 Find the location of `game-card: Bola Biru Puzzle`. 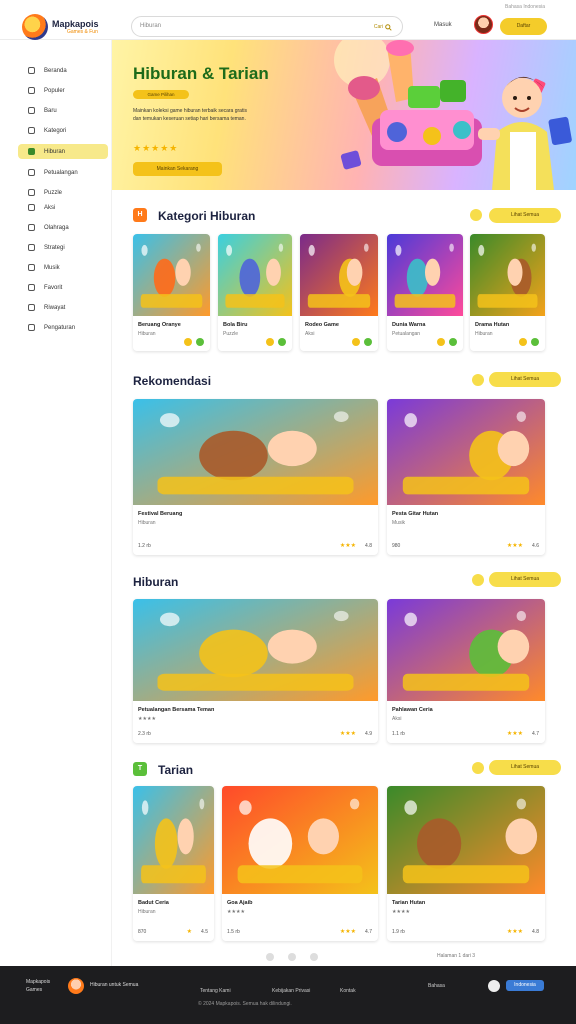

game-card: Bola Biru Puzzle is located at coordinates (255, 292).